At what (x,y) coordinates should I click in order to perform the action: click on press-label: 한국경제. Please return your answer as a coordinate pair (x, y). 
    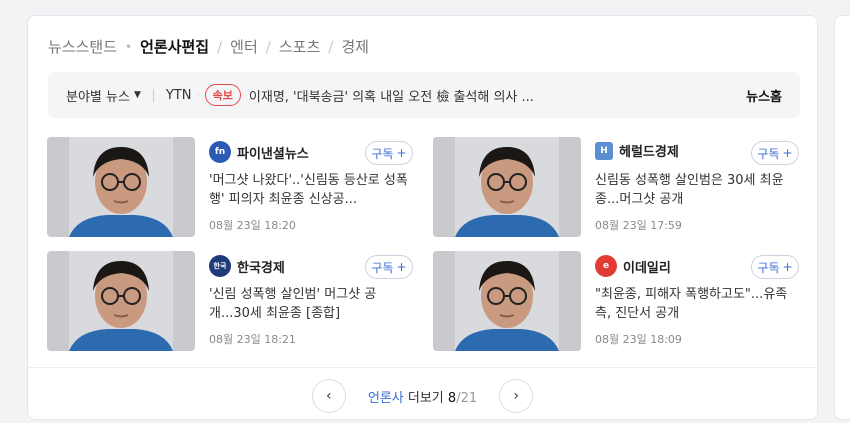
    Looking at the image, I should click on (261, 268).